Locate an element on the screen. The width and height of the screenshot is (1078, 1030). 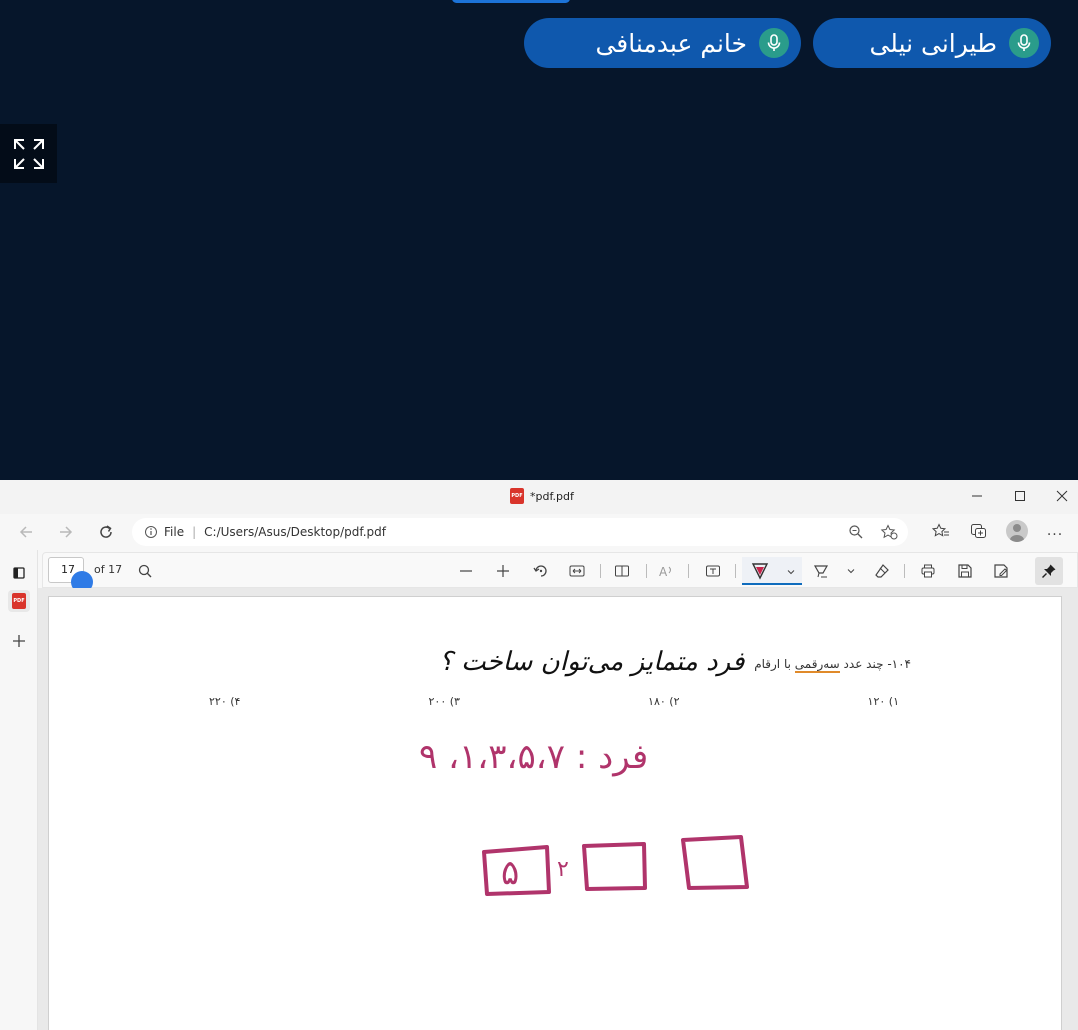
draw-button is located at coordinates (772, 571).